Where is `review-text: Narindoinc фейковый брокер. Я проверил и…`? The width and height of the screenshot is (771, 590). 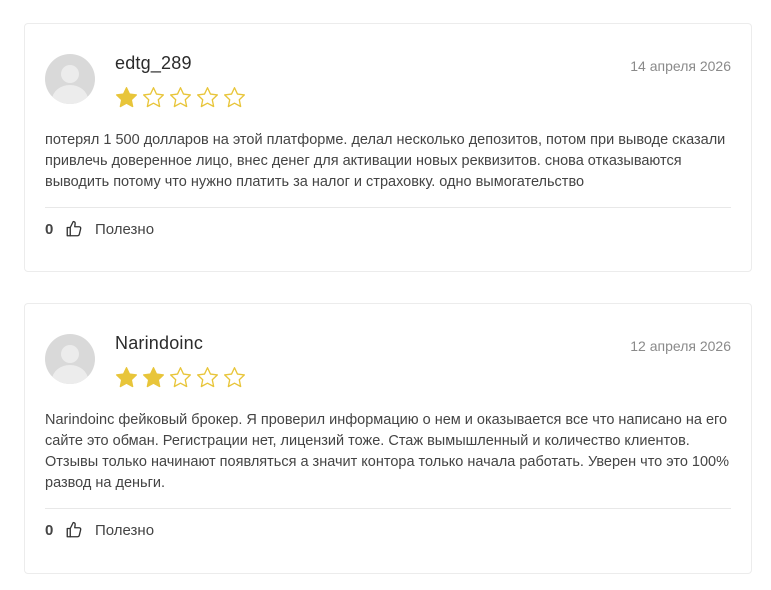 review-text: Narindoinc фейковый брокер. Я проверил и… is located at coordinates (387, 451).